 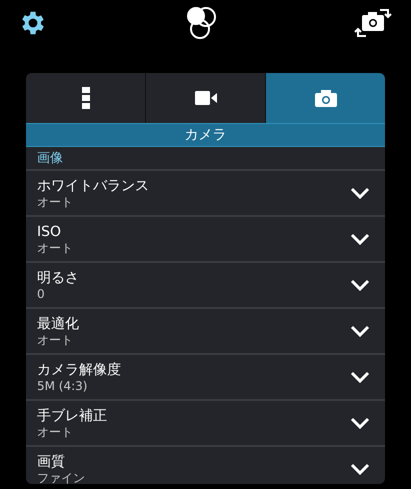 What do you see at coordinates (41, 294) in the screenshot?
I see `setting-value: 0` at bounding box center [41, 294].